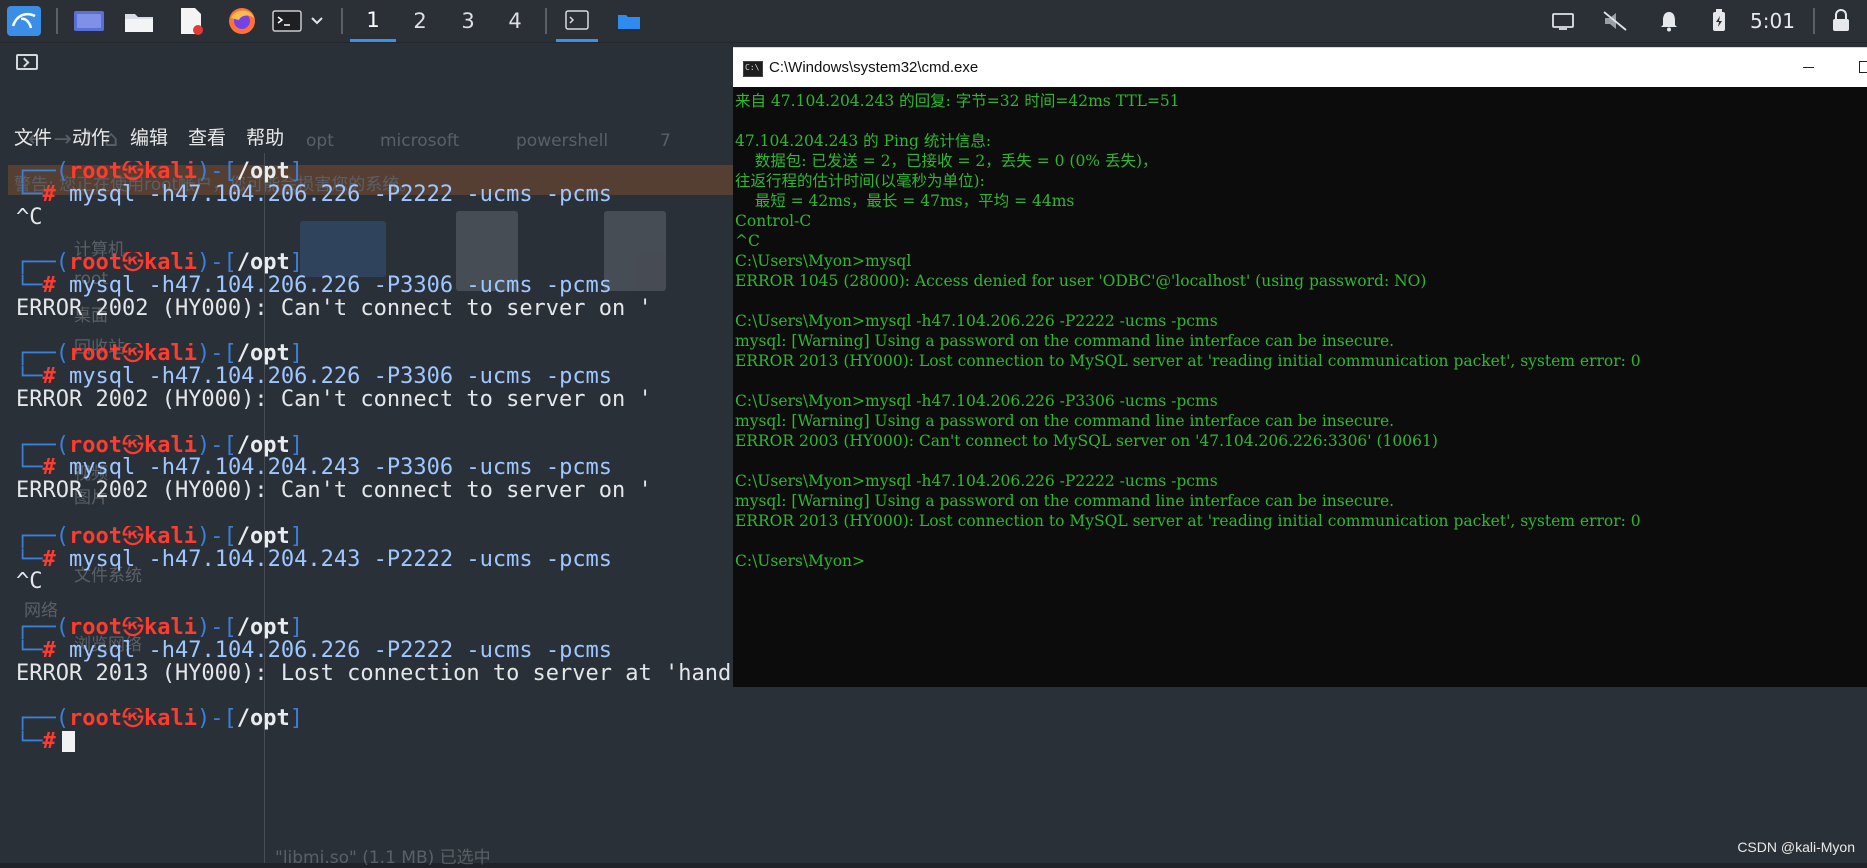 The image size is (1867, 868). What do you see at coordinates (800, 561) in the screenshot?
I see `cmd-line: C:\Users\Myon>` at bounding box center [800, 561].